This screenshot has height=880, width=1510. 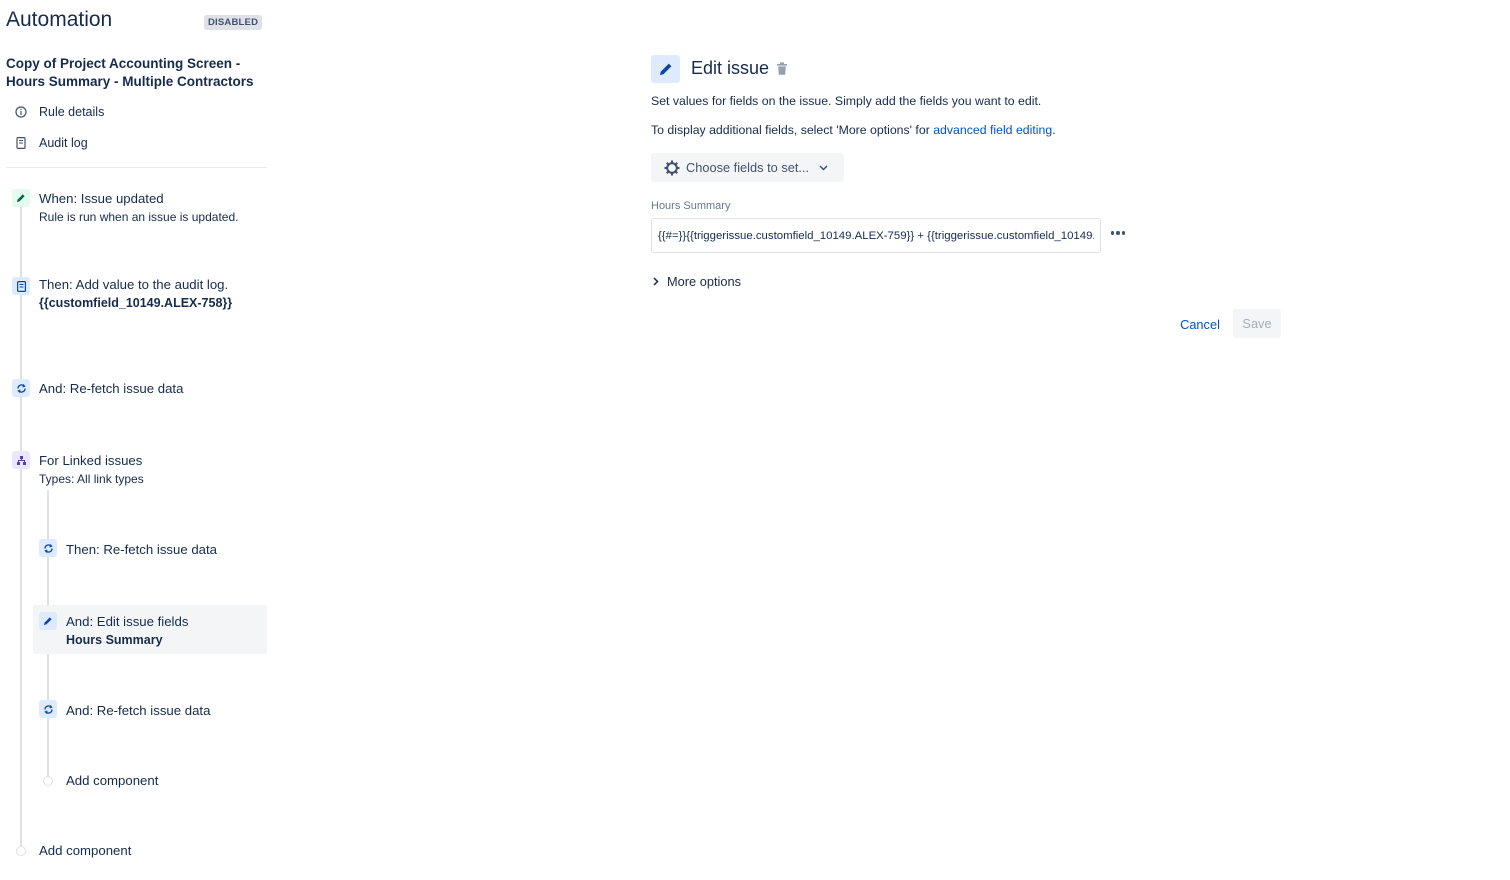 I want to click on step-refetch-issue-data: And: Re-fetch issue data, so click(x=111, y=389).